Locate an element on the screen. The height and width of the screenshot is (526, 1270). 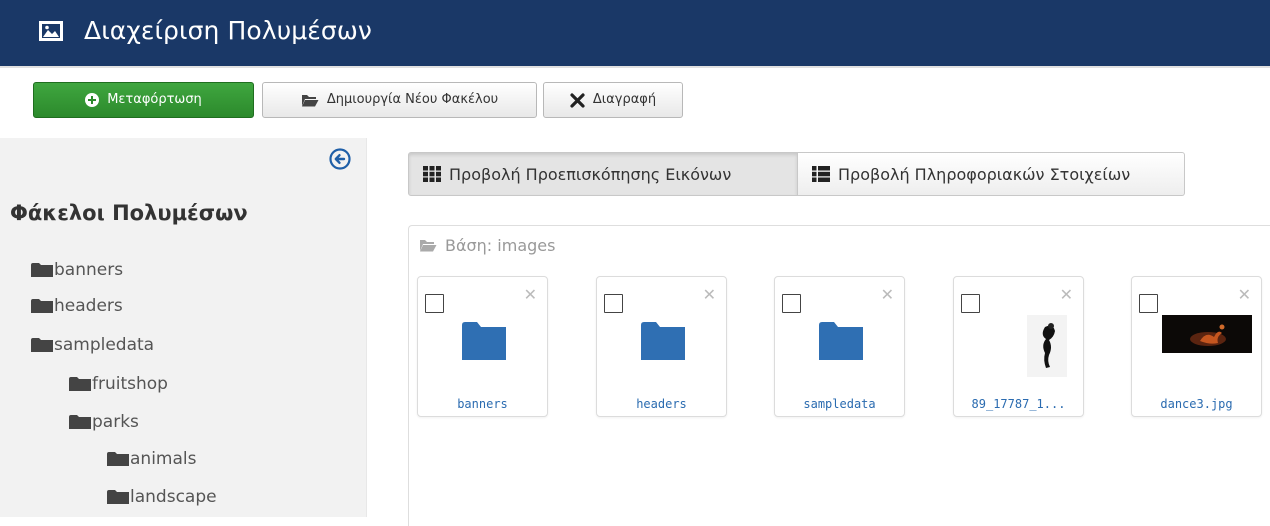
sidebar-item-landscape: landscape is located at coordinates (162, 497).